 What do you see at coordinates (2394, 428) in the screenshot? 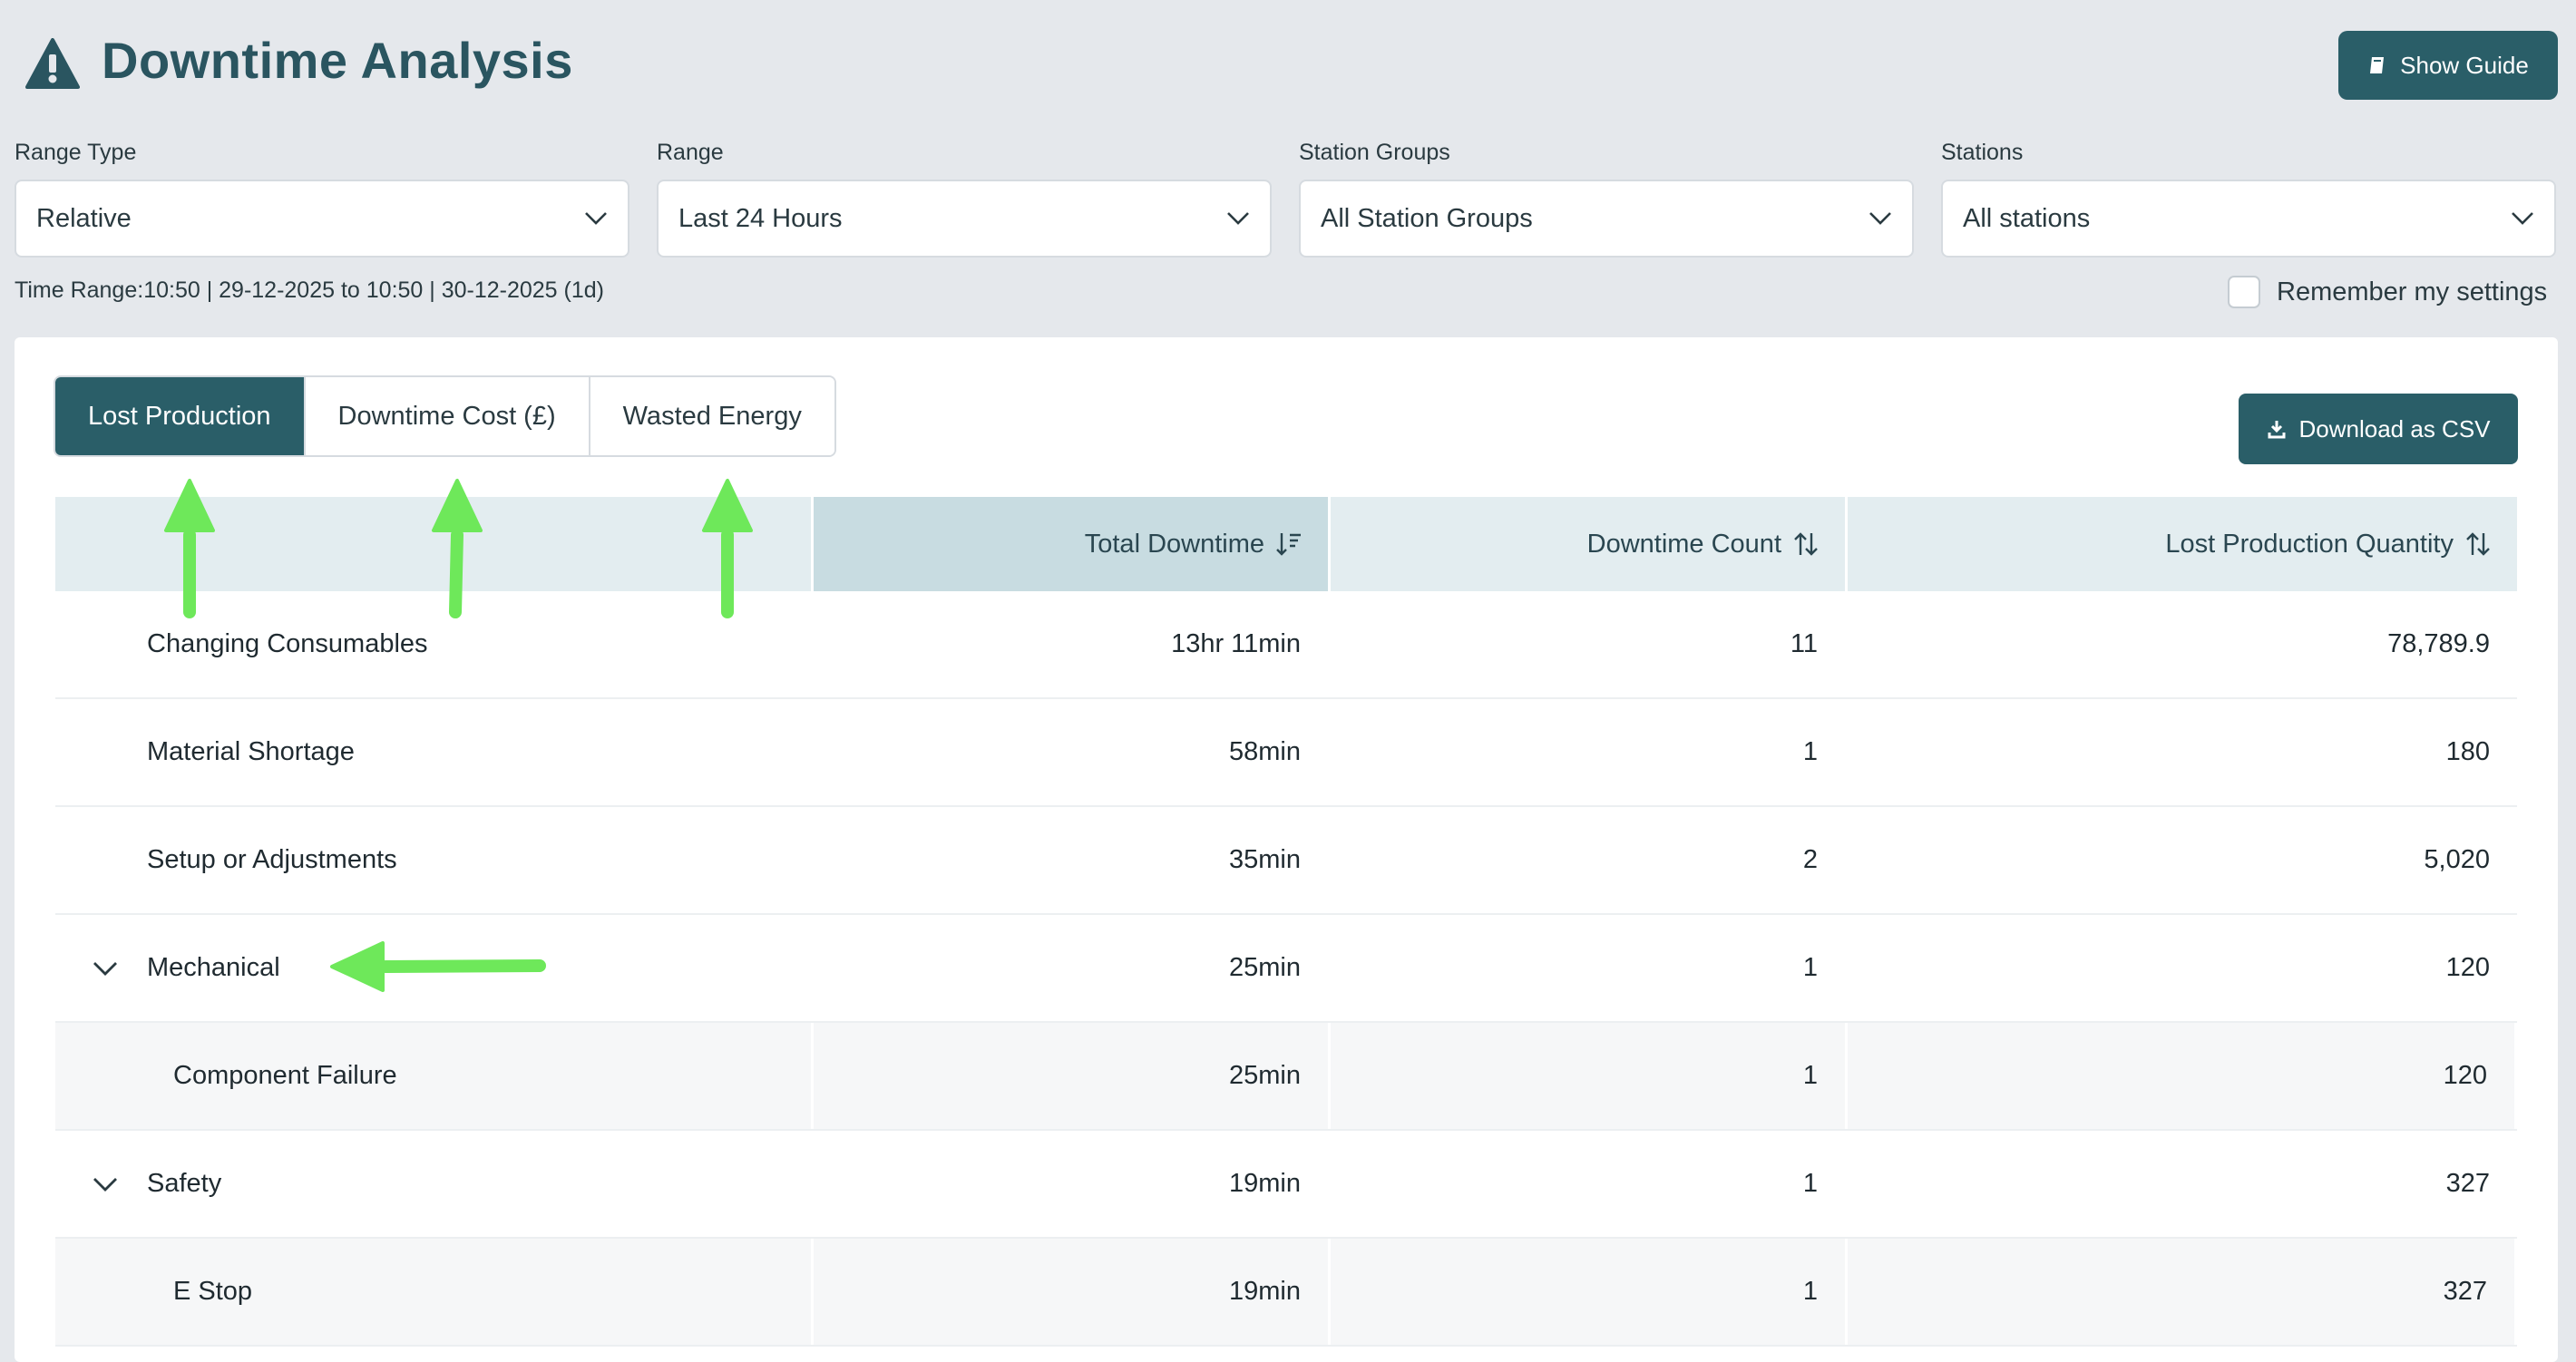
I see `download-csv-label: Download as CSV` at bounding box center [2394, 428].